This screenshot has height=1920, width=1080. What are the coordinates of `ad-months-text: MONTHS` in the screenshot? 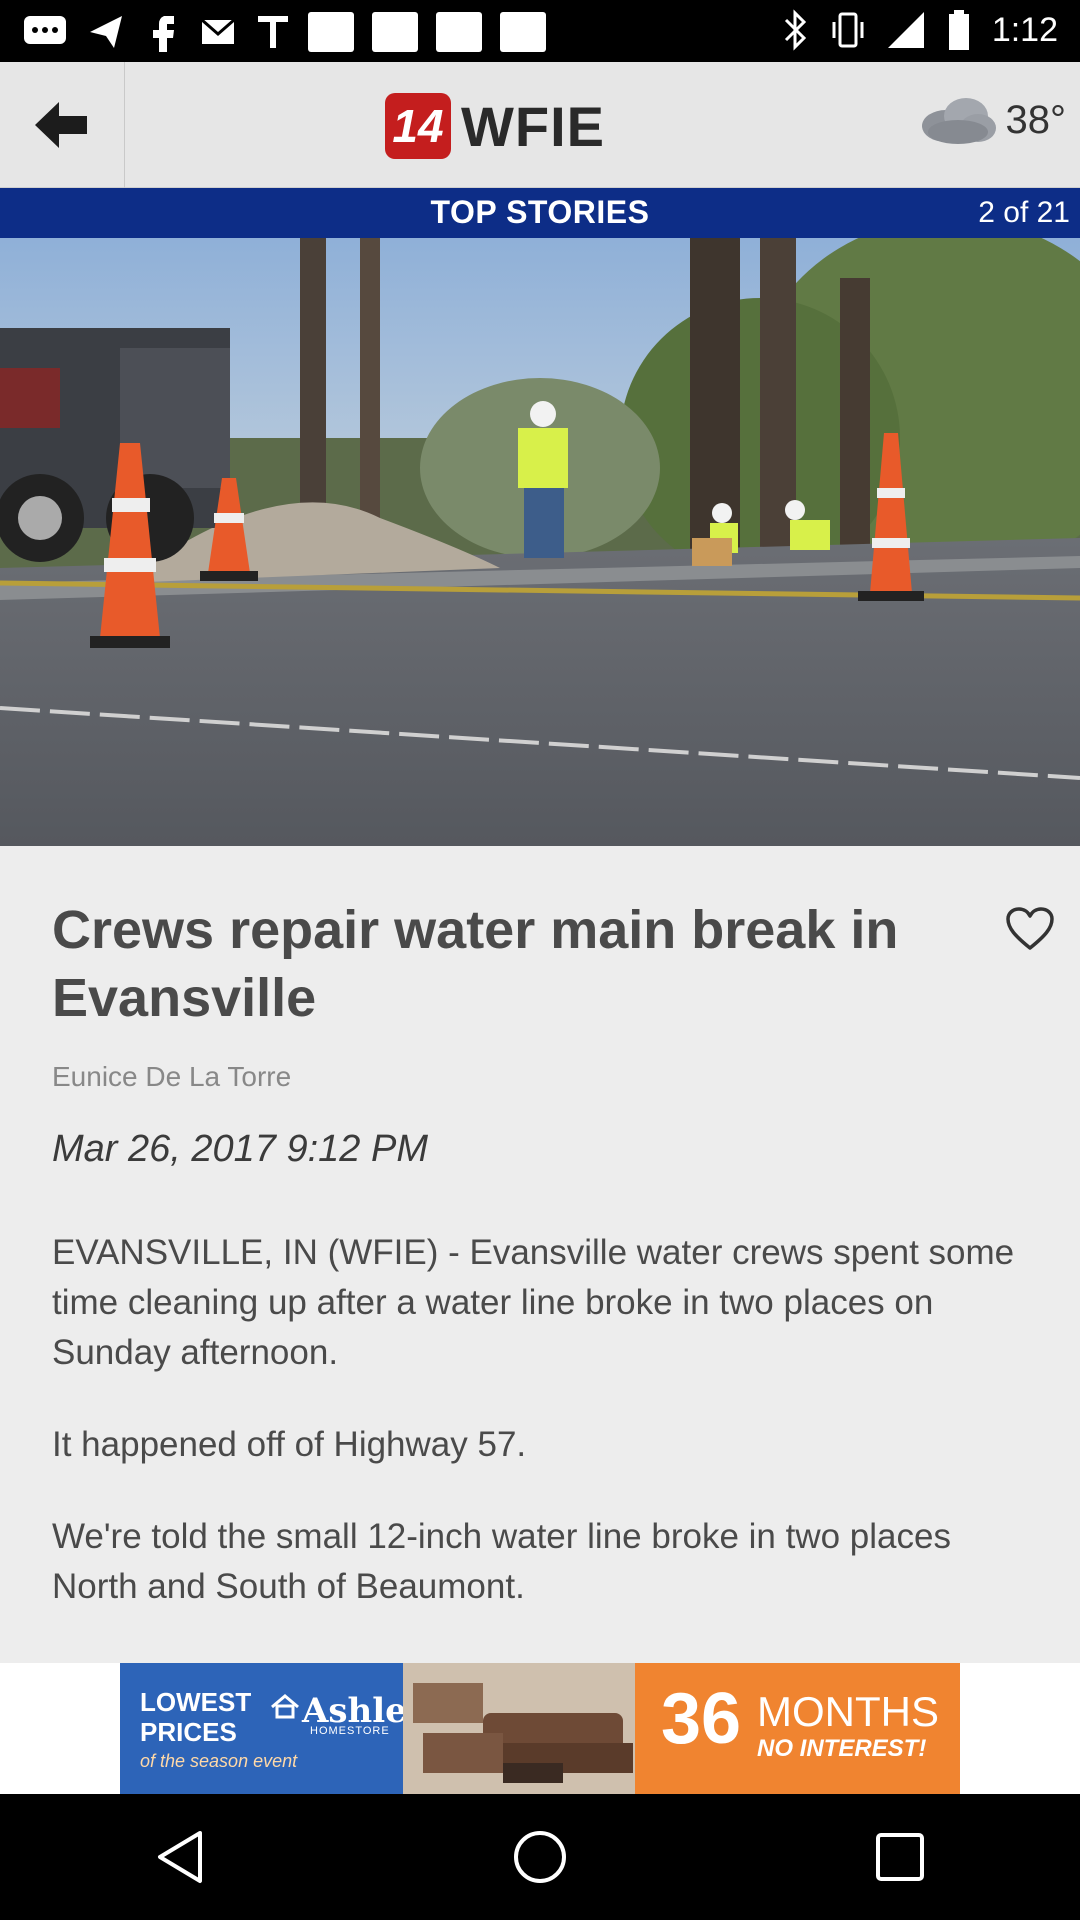 It's located at (848, 1711).